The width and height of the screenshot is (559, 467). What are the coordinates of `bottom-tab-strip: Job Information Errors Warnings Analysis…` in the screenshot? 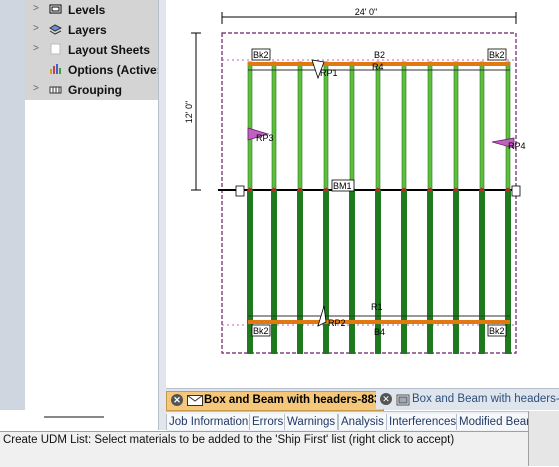 It's located at (362, 421).